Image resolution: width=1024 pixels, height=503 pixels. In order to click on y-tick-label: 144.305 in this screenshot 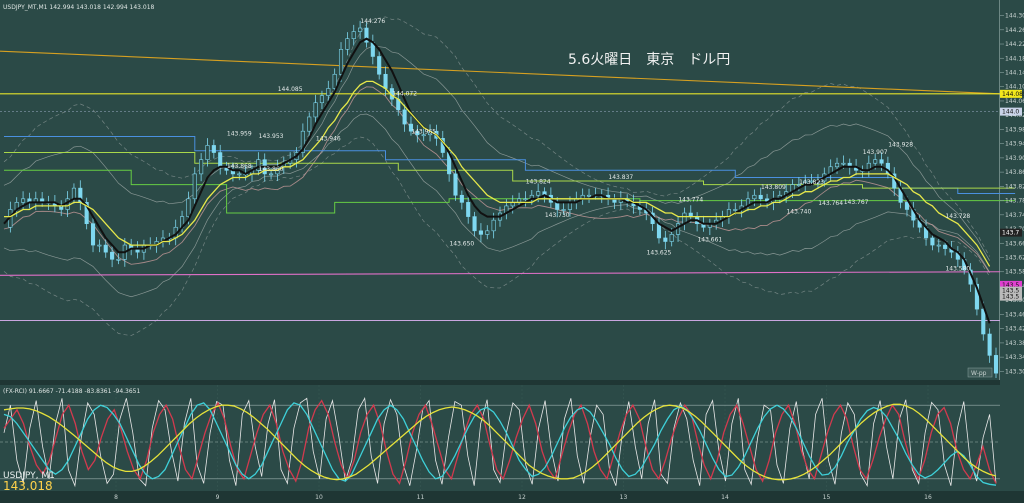, I will do `click(1014, 16)`.